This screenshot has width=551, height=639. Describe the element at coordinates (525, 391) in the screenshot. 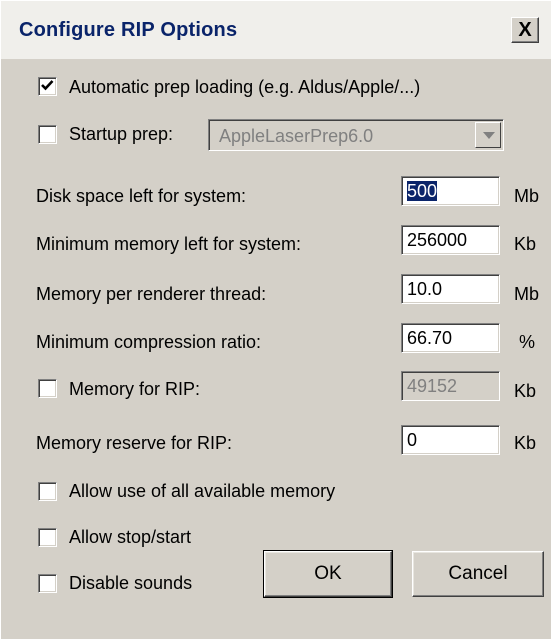

I see `memory-for-rip-unit: Kb` at that location.